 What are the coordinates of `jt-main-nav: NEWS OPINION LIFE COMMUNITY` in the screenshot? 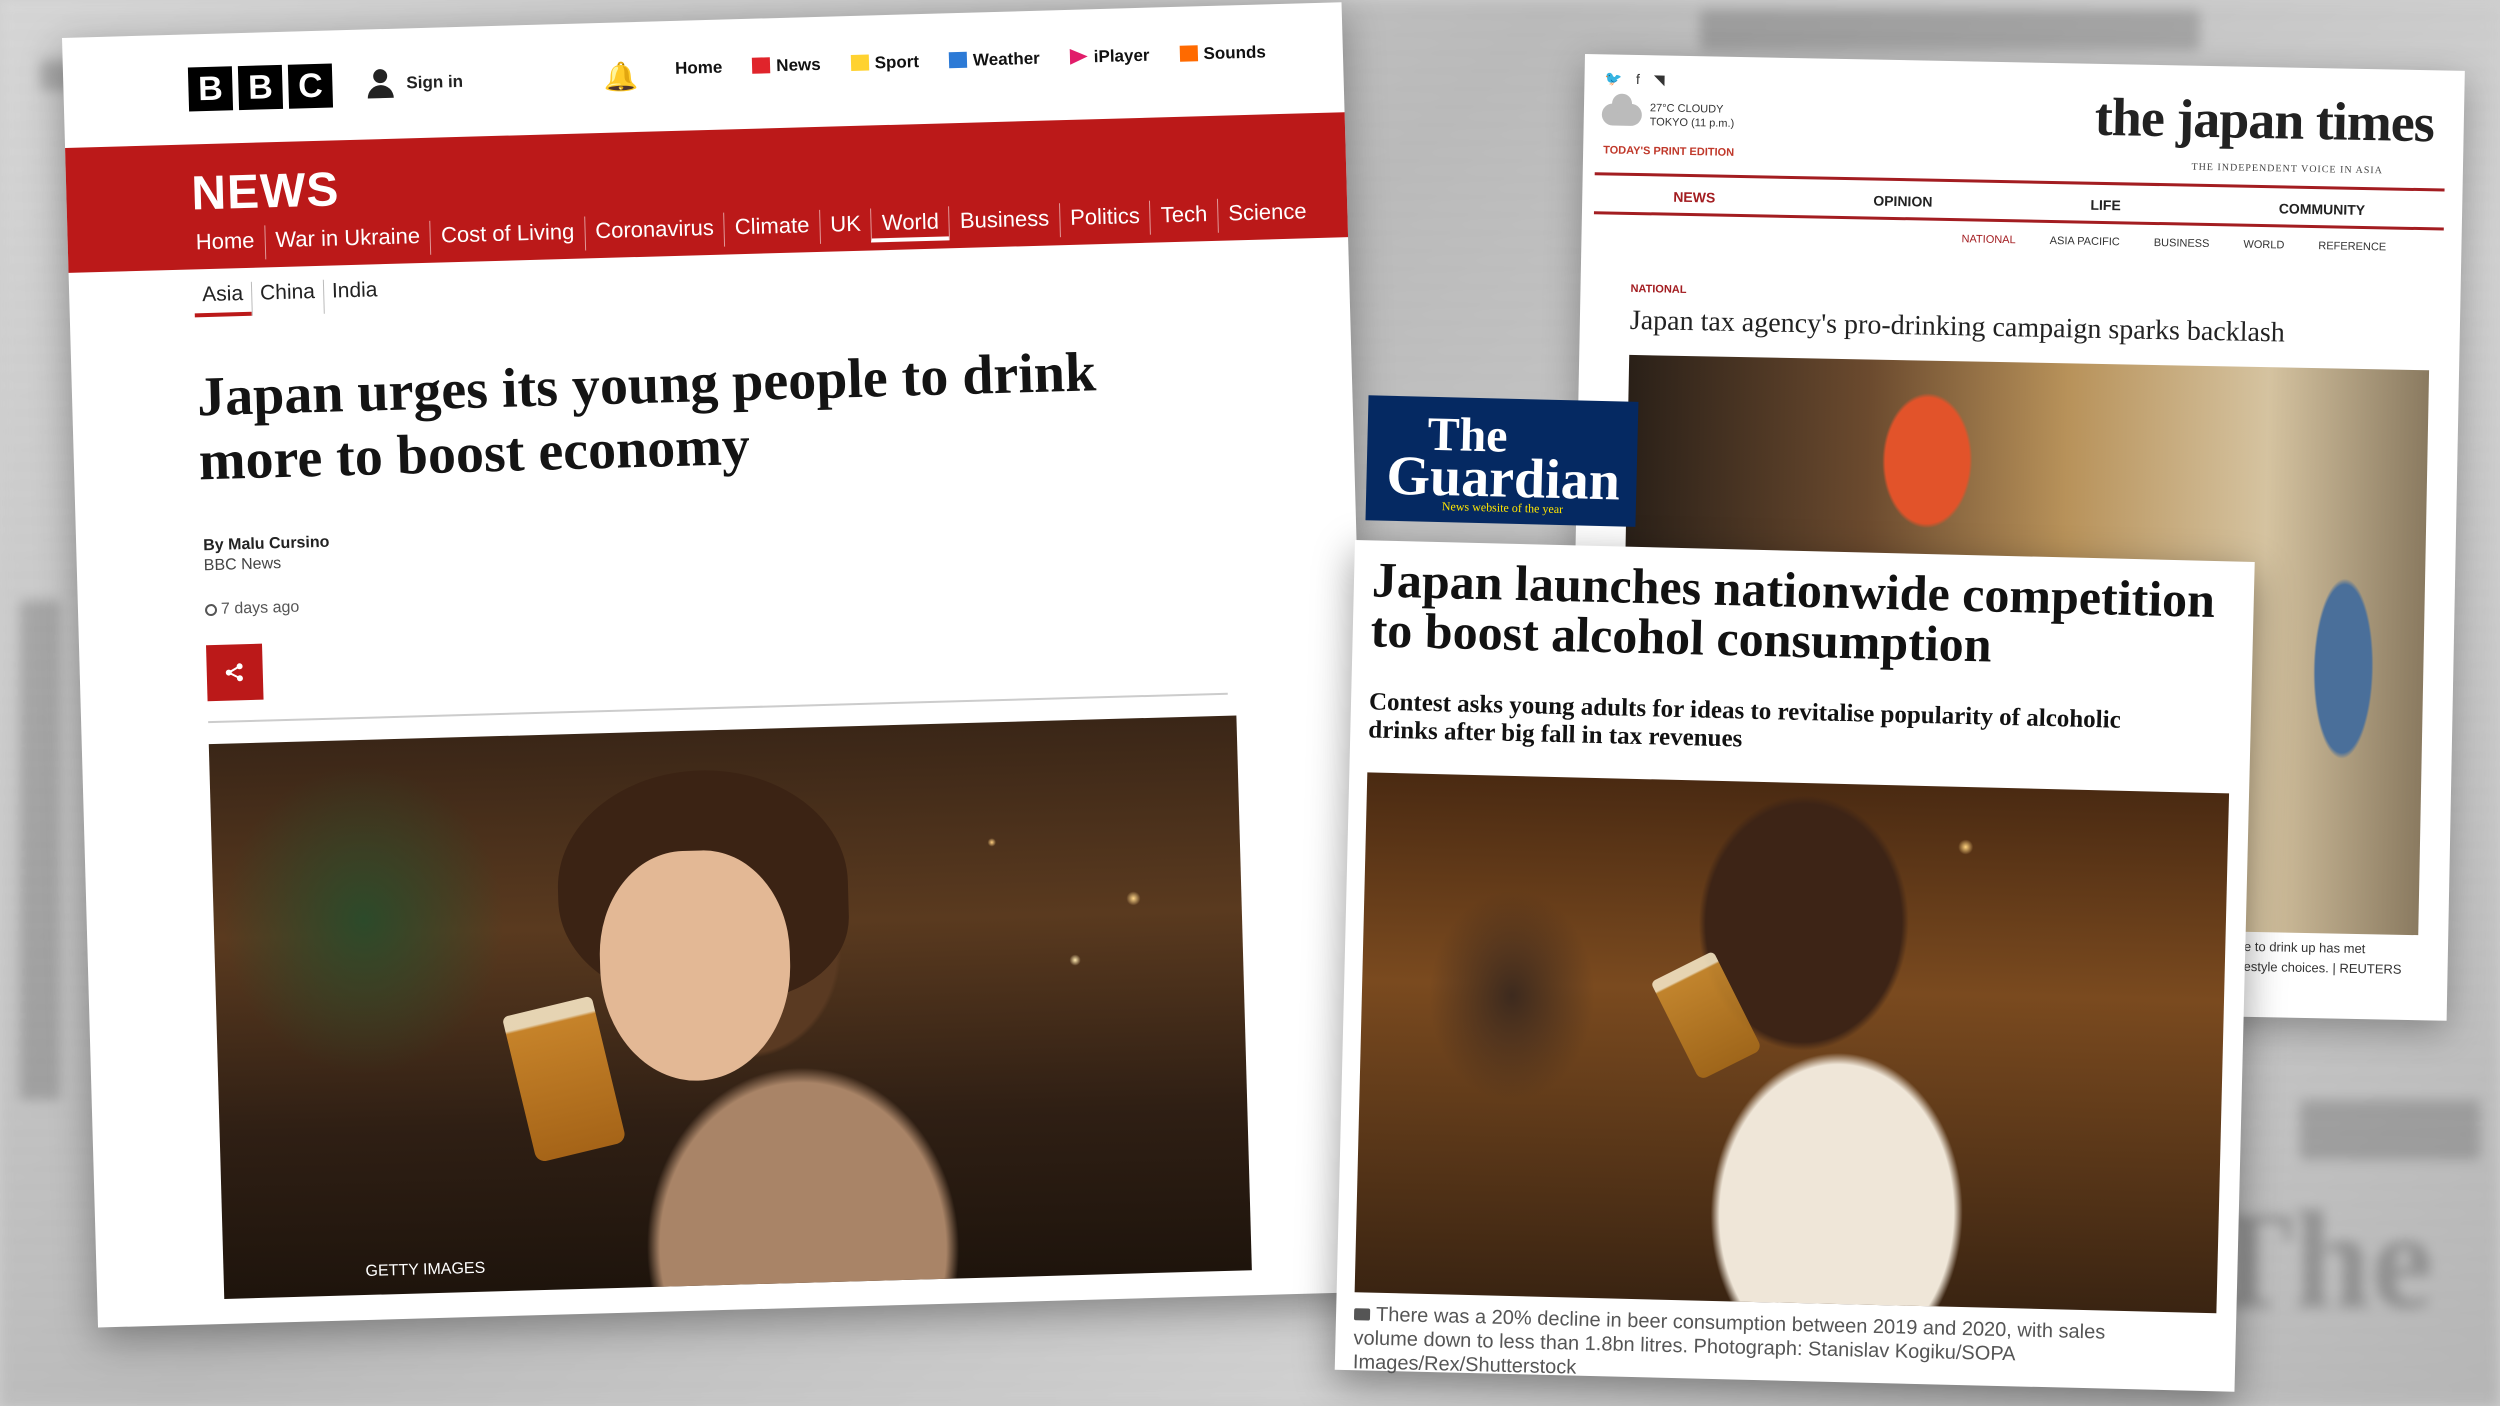 It's located at (2019, 201).